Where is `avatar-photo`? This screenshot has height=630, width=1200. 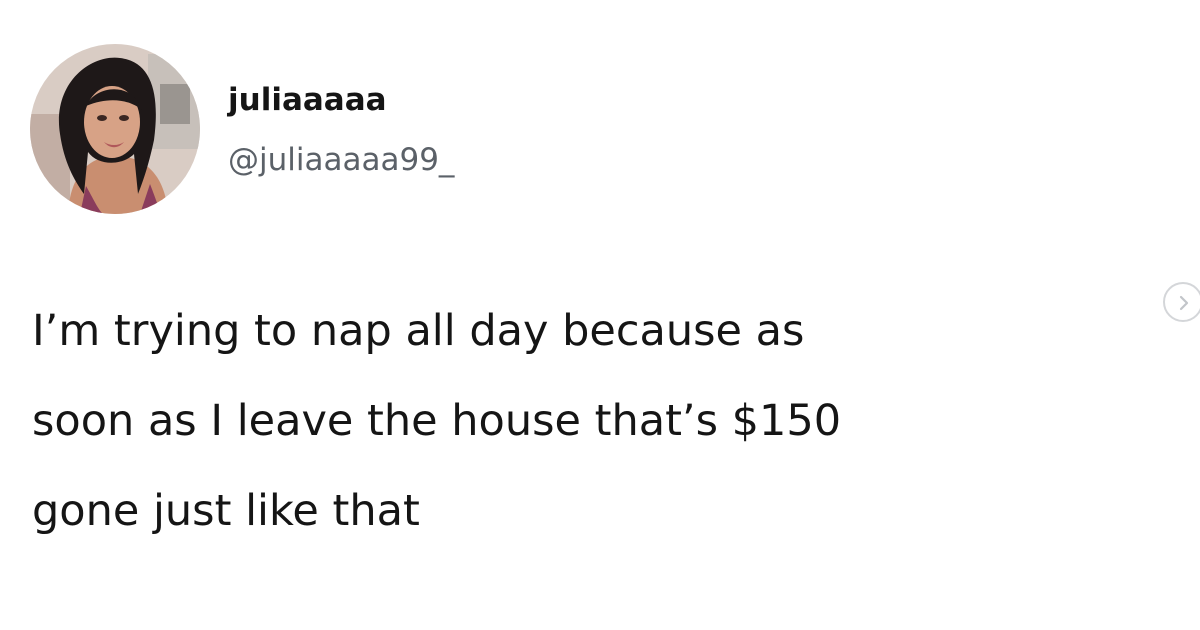 avatar-photo is located at coordinates (115, 129).